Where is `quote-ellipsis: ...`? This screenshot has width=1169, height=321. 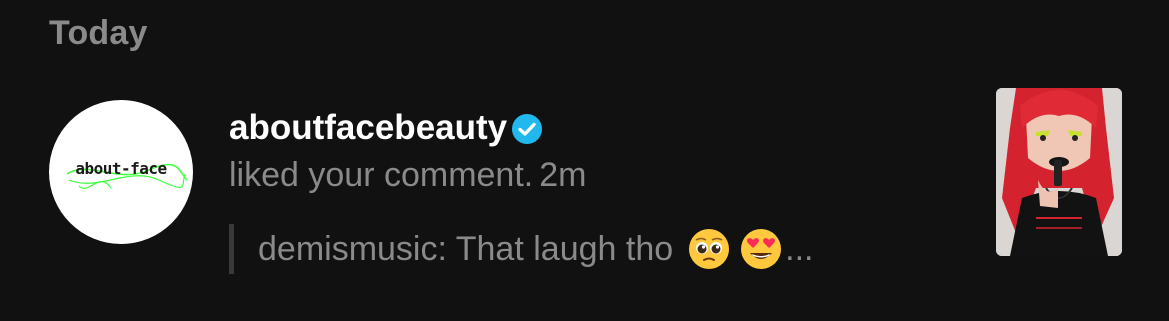 quote-ellipsis: ... is located at coordinates (799, 248).